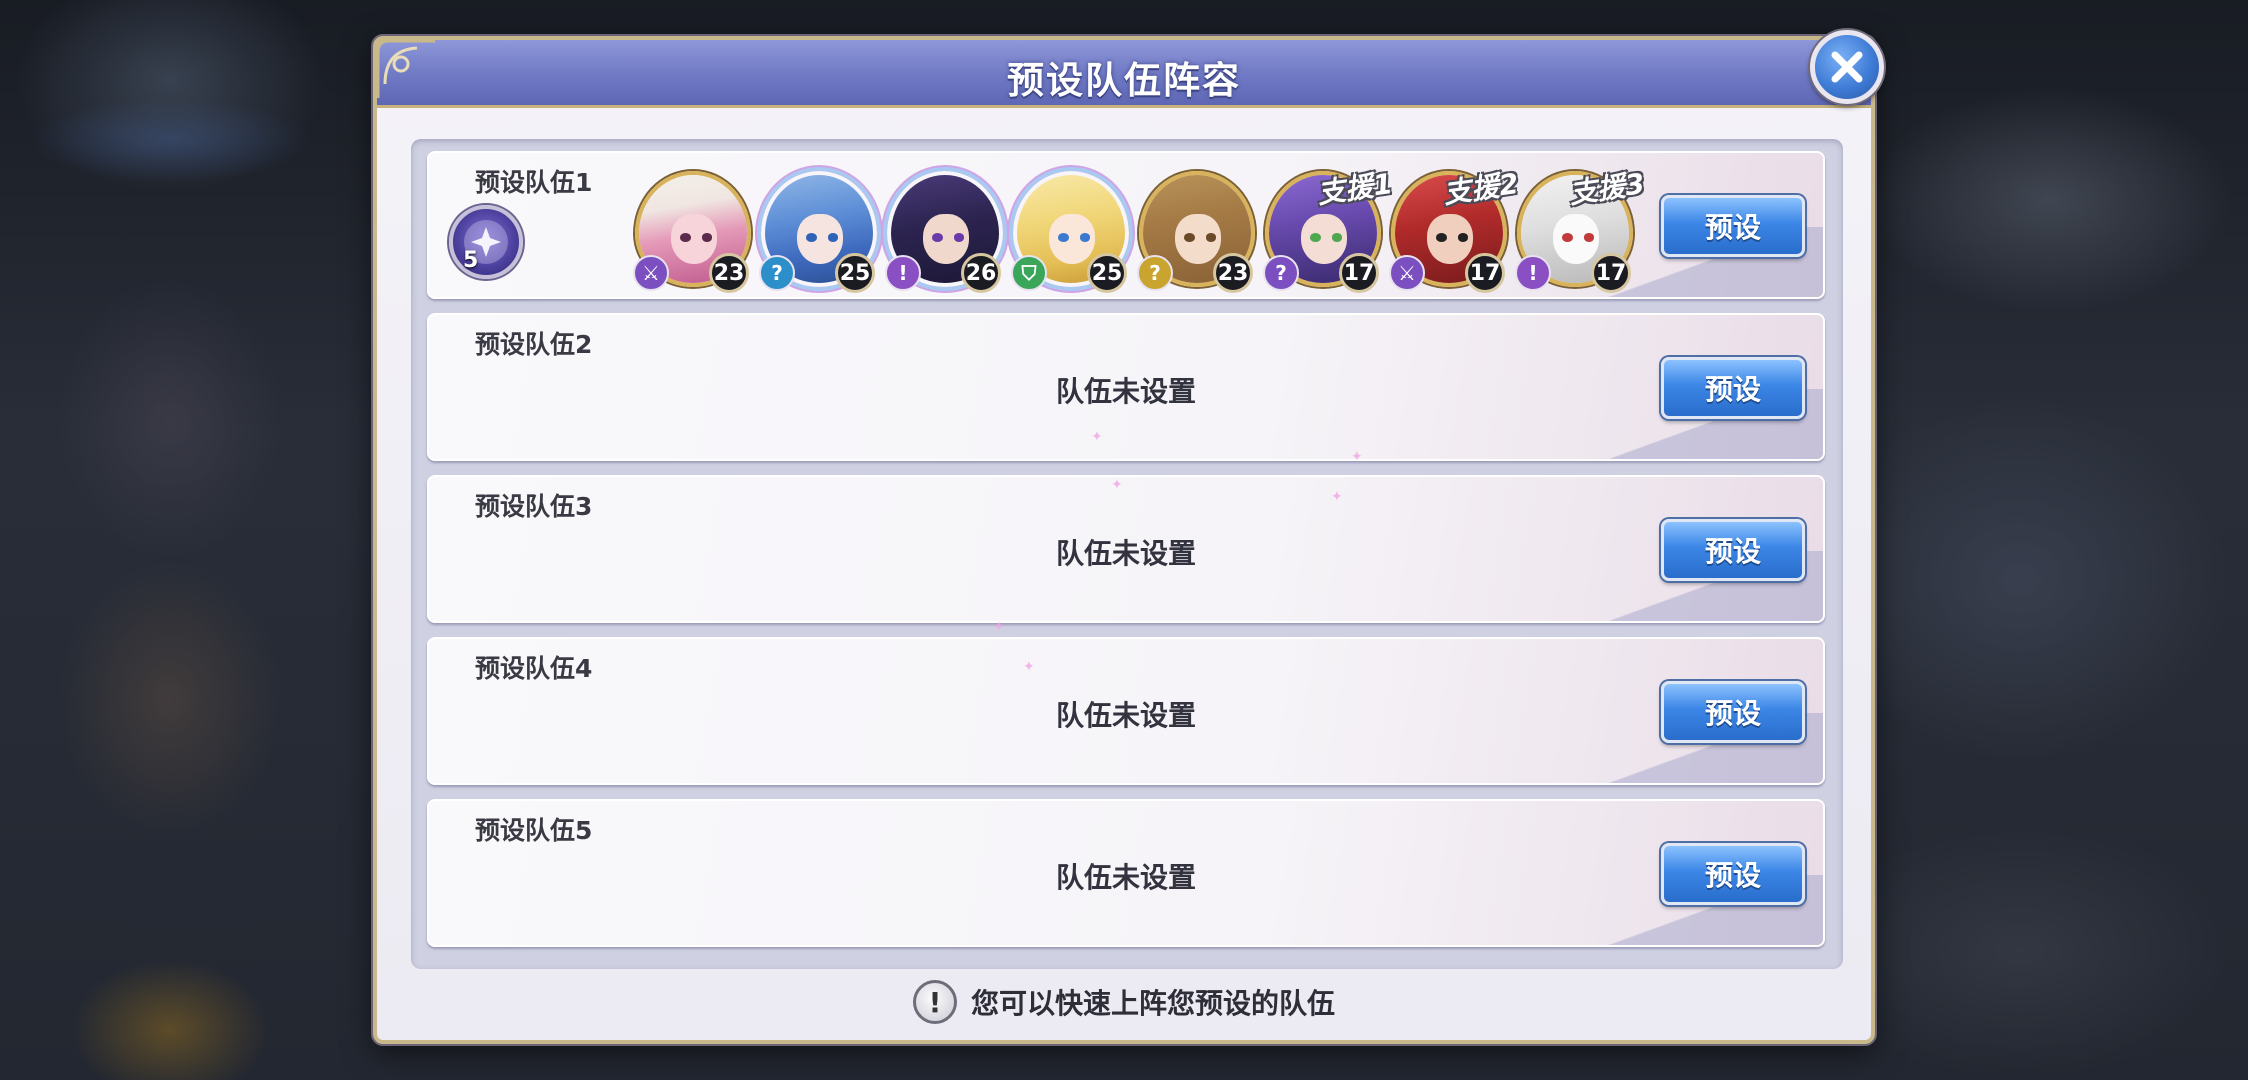  Describe the element at coordinates (1607, 188) in the screenshot. I see `support-tag-3: 支援3` at that location.